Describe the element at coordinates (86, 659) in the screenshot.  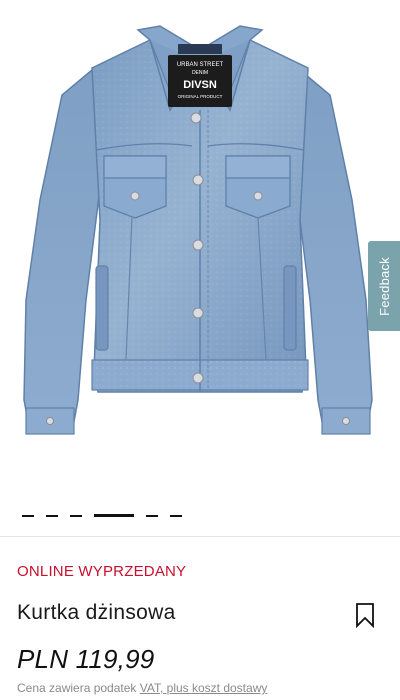
I see `product-price: PLN 119,99` at that location.